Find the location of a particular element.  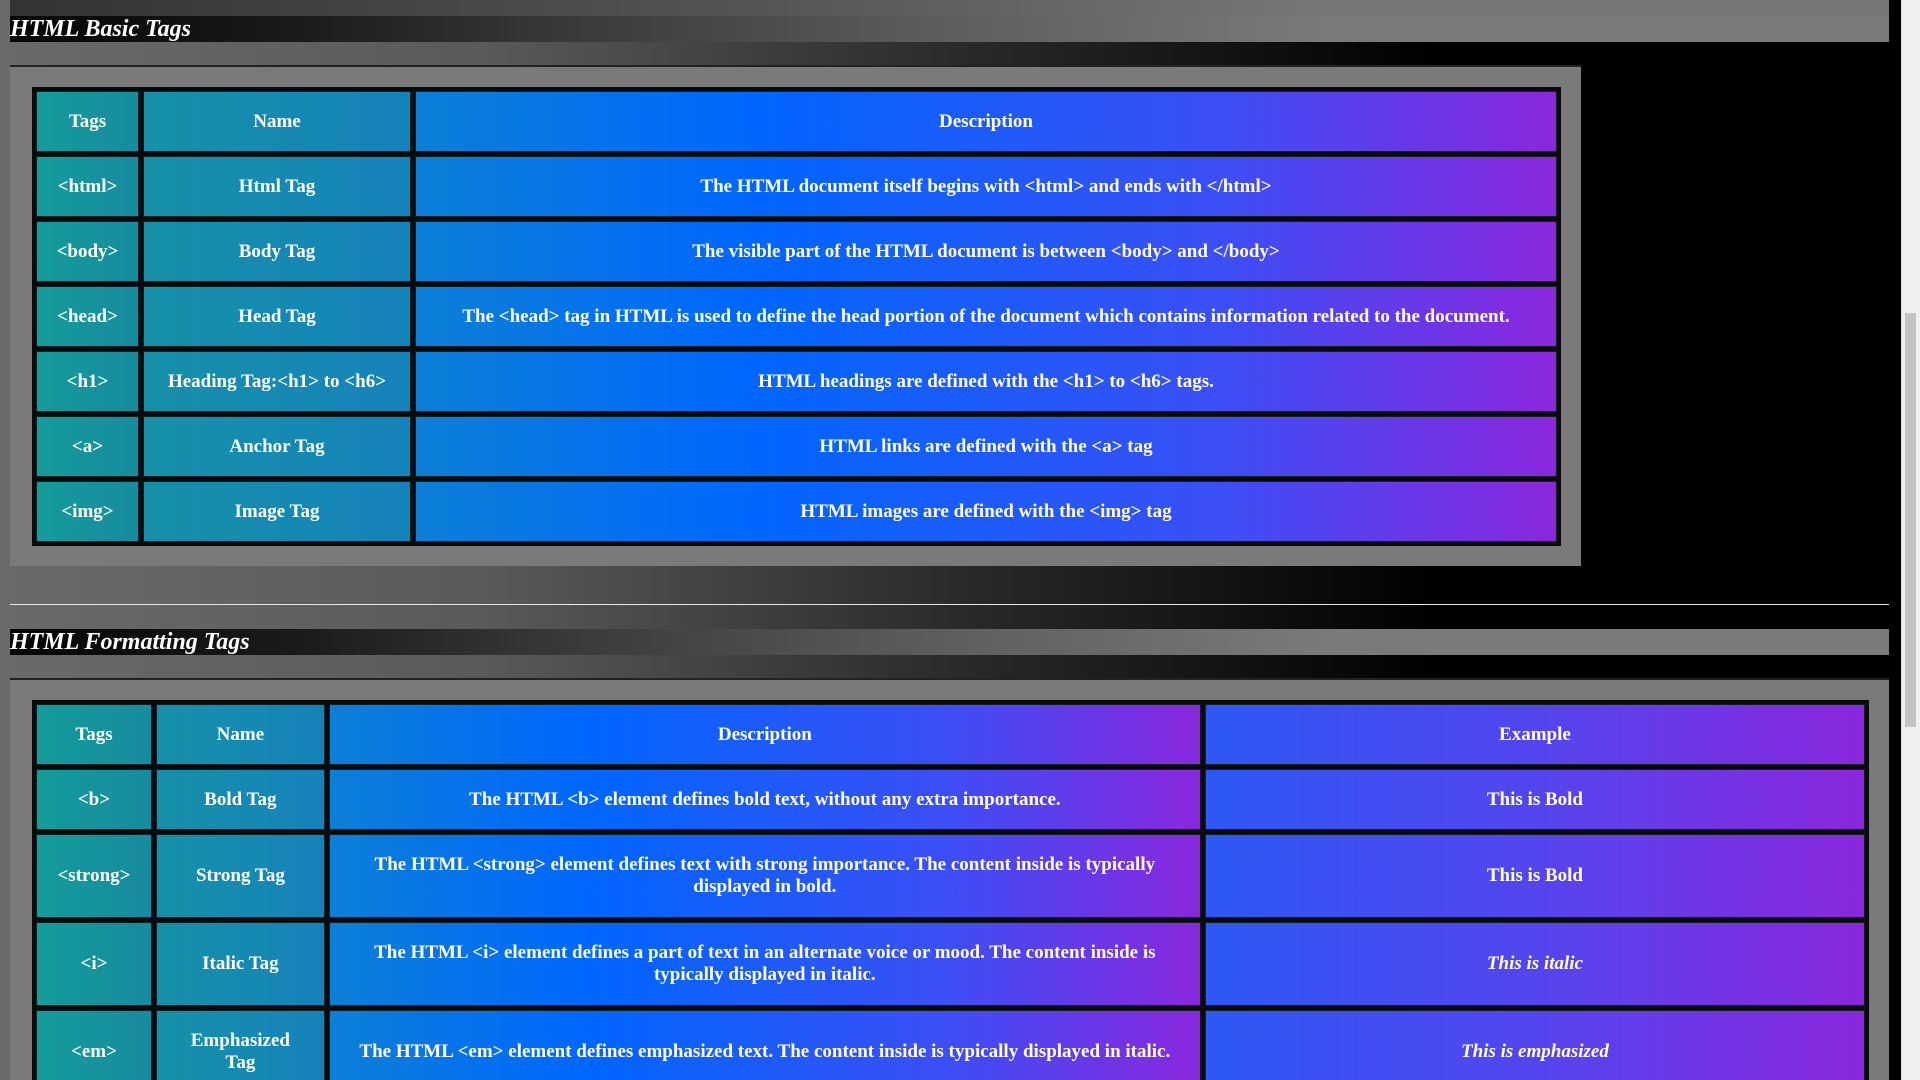

name-cell: Strong Tag is located at coordinates (240, 876).